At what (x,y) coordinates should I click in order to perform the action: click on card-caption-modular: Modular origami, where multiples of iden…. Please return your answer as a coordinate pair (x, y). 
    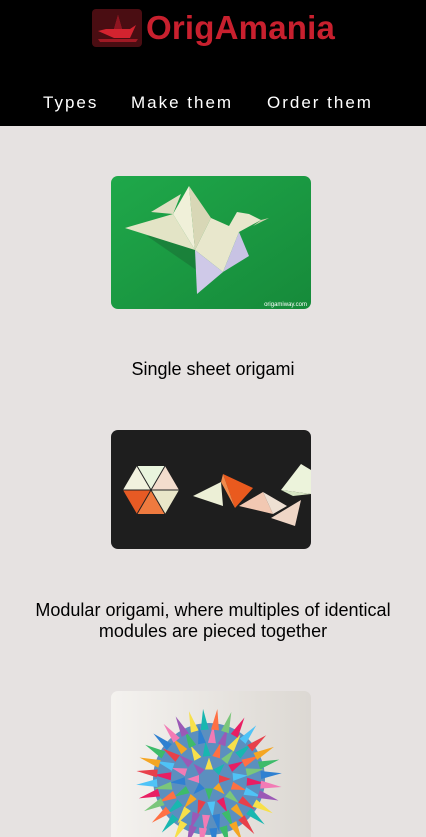
    Looking at the image, I should click on (213, 620).